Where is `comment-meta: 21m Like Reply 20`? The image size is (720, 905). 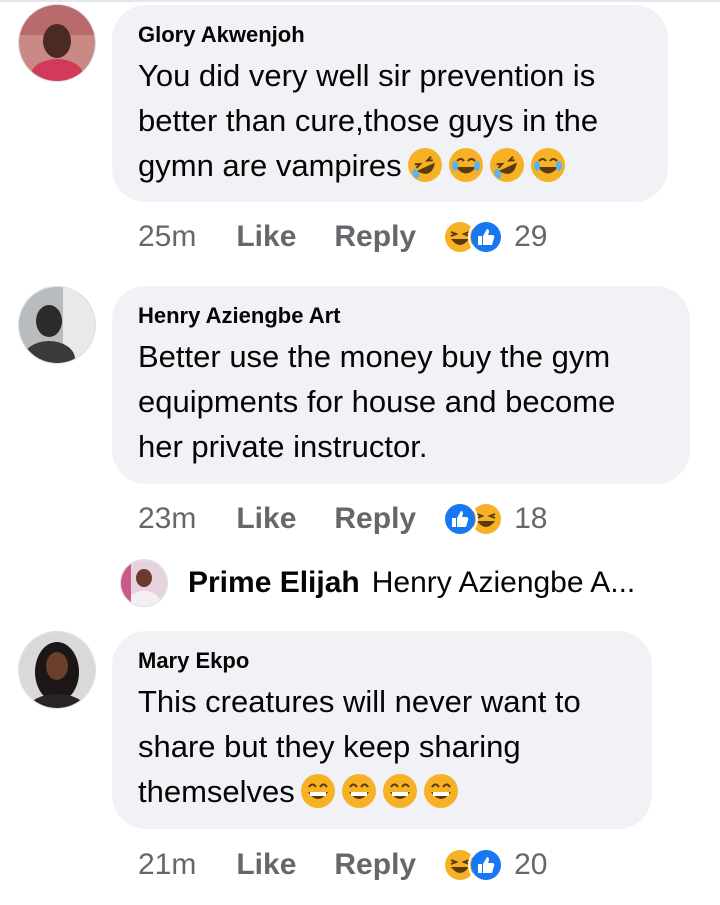
comment-meta: 21m Like Reply 20 is located at coordinates (342, 865).